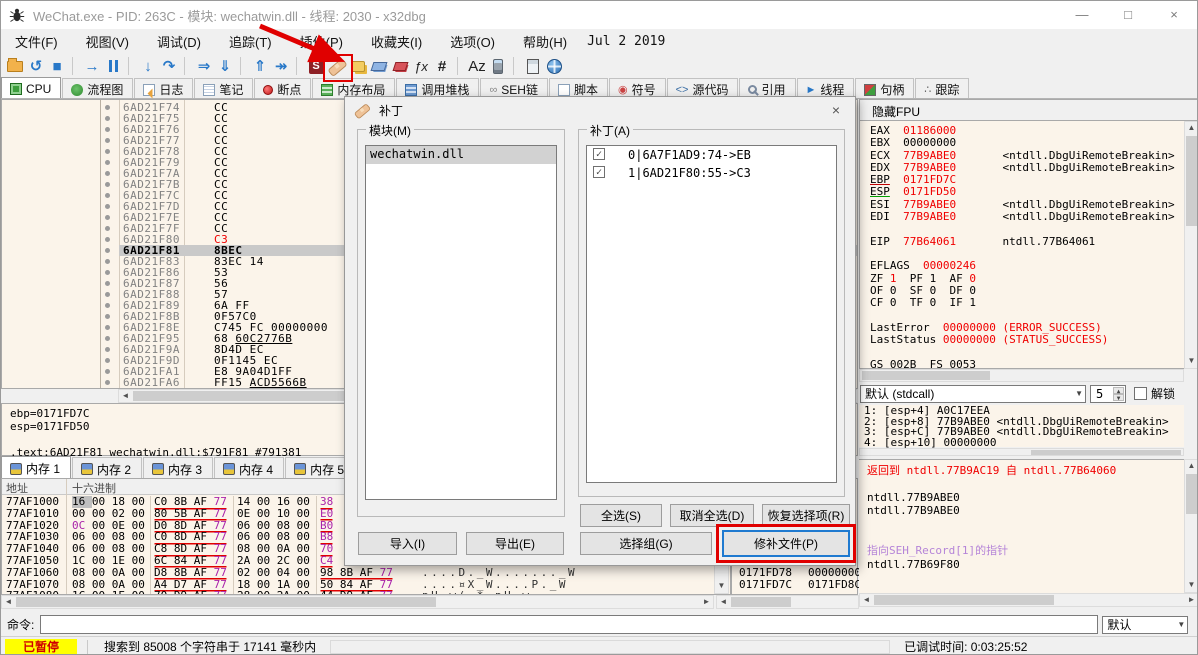 The width and height of the screenshot is (1198, 655). Describe the element at coordinates (396, 41) in the screenshot. I see `menu-item: 收藏夹(I)` at that location.